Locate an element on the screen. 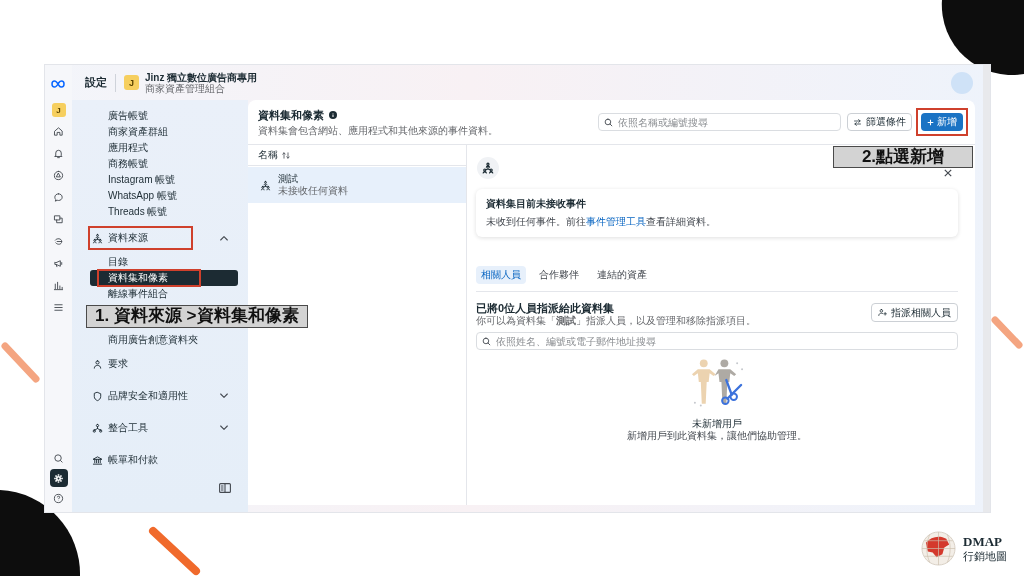 This screenshot has height=576, width=1024. tab: 連結的資產 is located at coordinates (622, 275).